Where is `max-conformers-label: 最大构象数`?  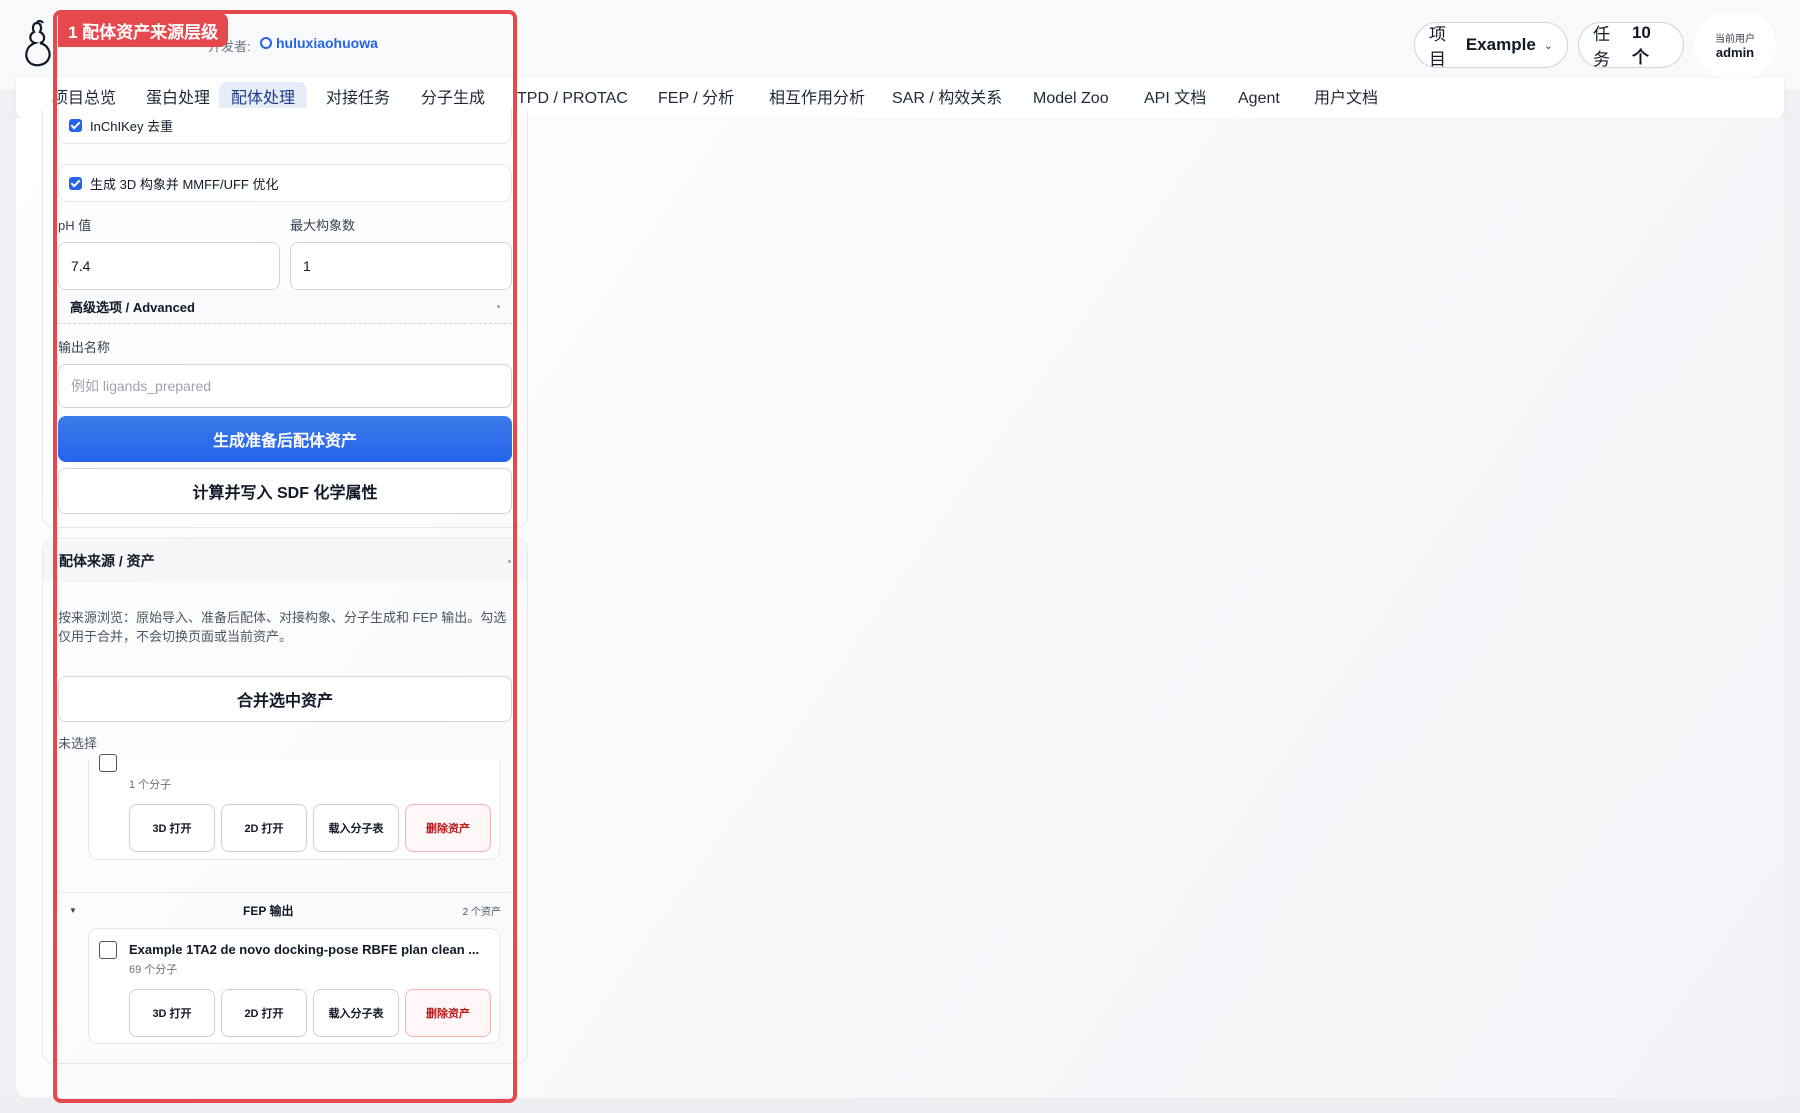
max-conformers-label: 最大构象数 is located at coordinates (323, 225).